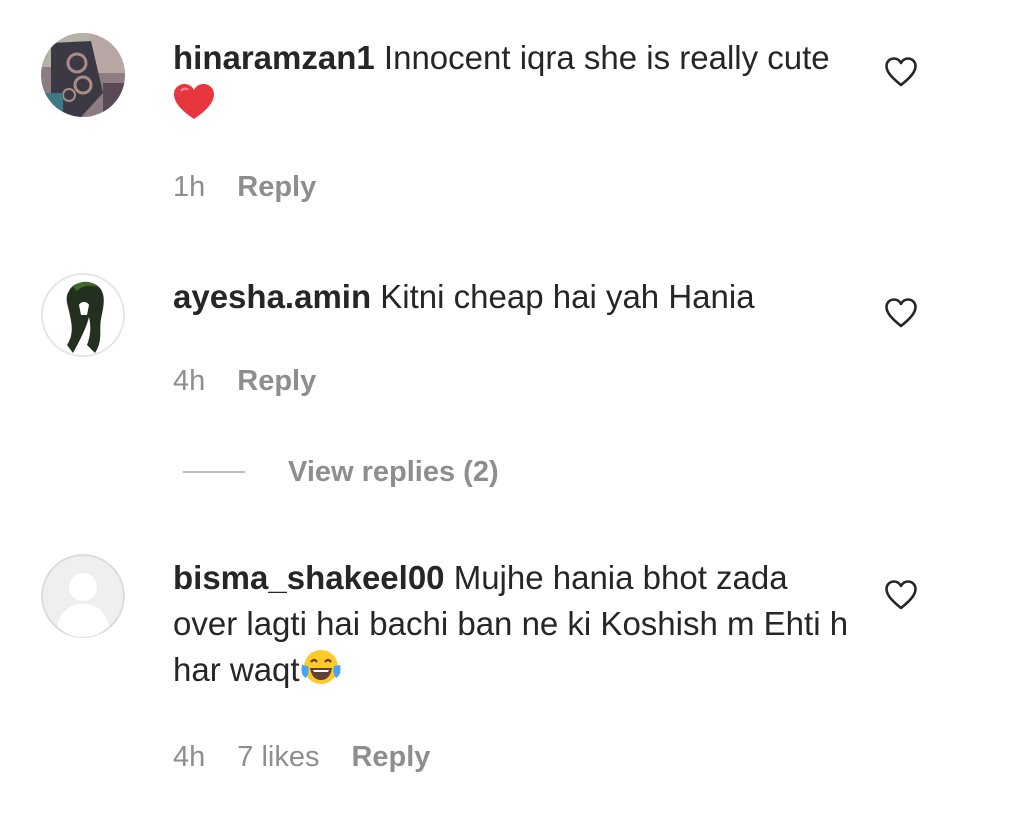 This screenshot has width=1024, height=828. Describe the element at coordinates (606, 57) in the screenshot. I see `comment-text: Innocent iqra she is really cute` at that location.